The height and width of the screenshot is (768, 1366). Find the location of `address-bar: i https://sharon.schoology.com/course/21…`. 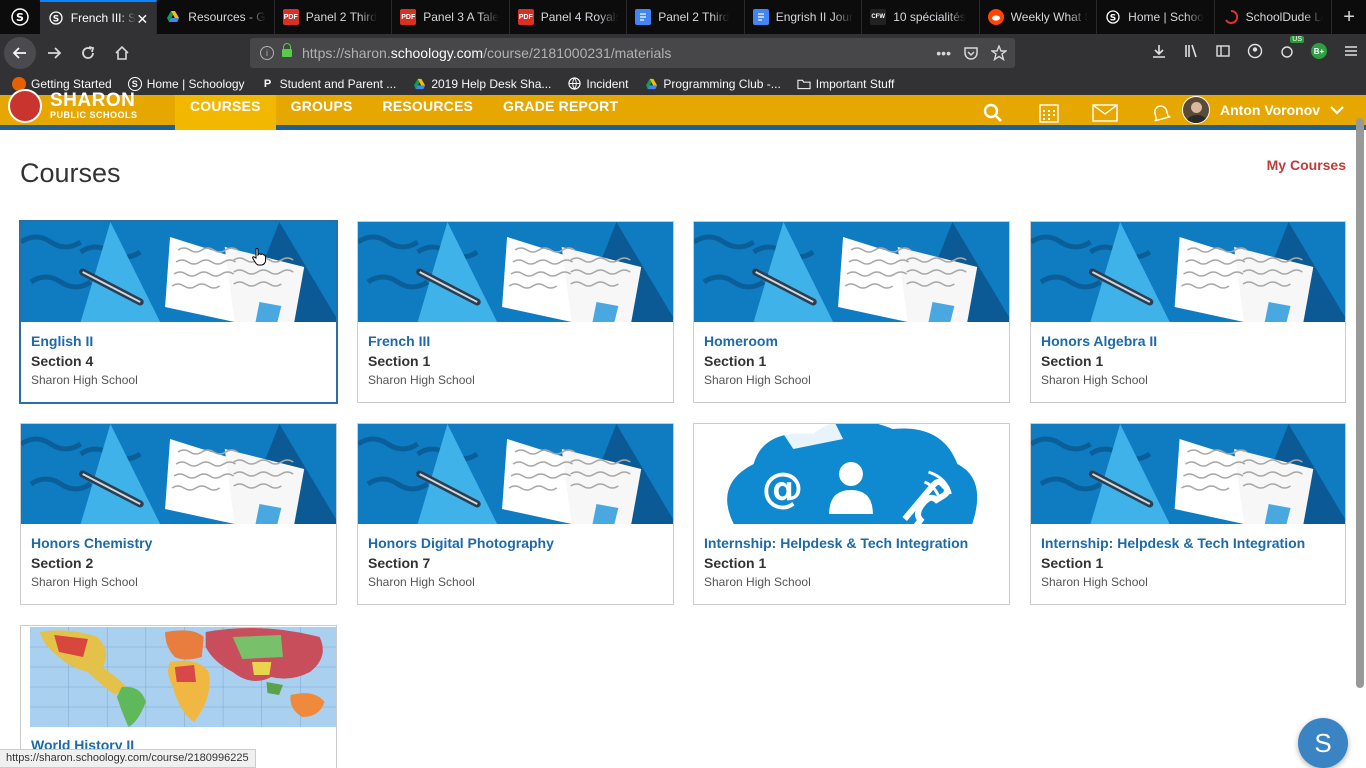

address-bar: i https://sharon.schoology.com/course/21… is located at coordinates (632, 53).